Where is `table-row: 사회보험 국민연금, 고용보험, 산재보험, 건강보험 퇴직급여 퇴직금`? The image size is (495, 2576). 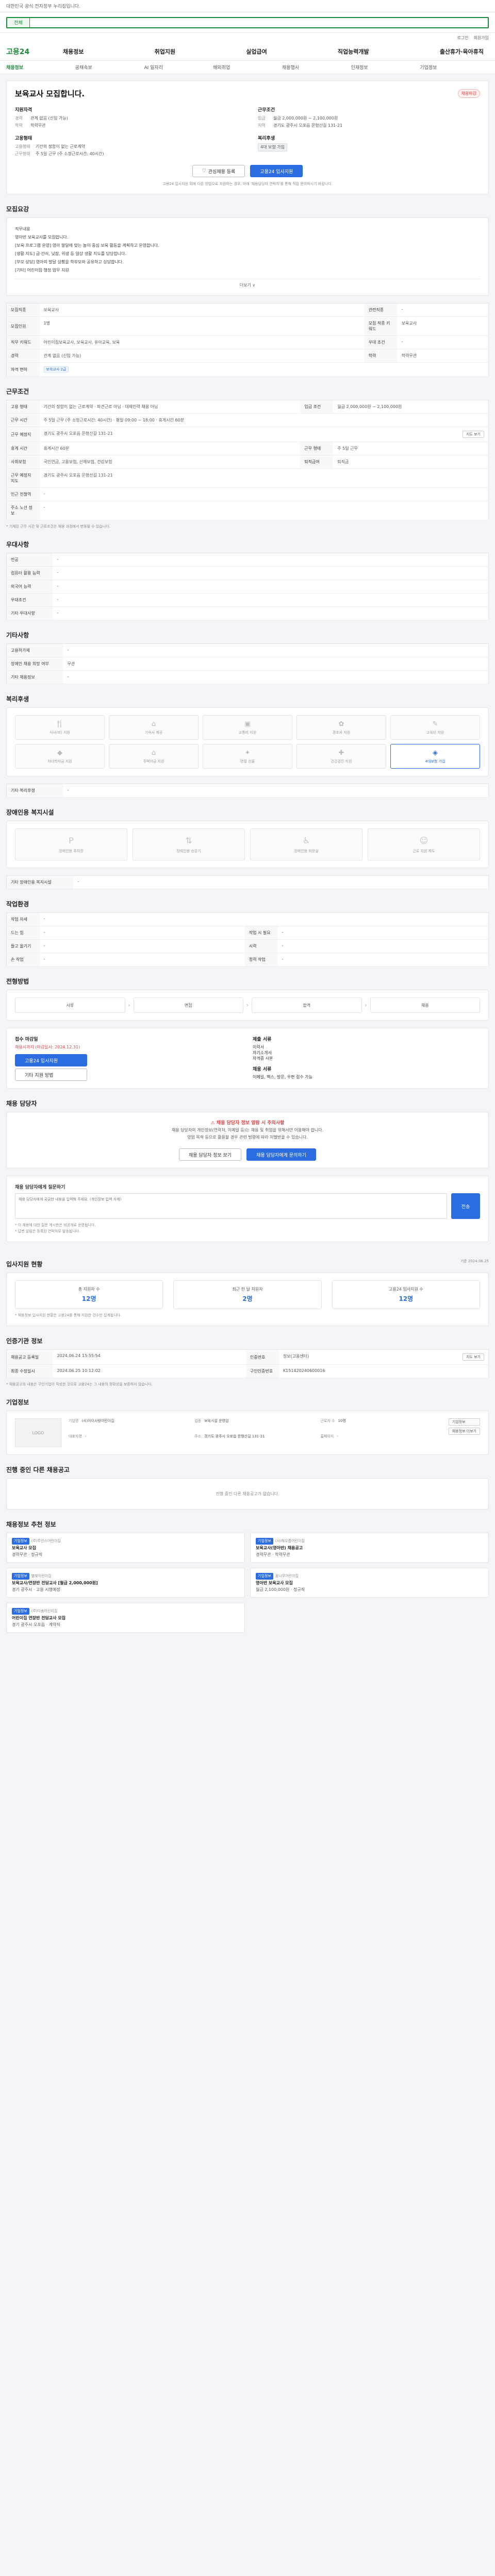
table-row: 사회보험 국민연금, 고용보험, 산재보험, 건강보험 퇴직급여 퇴직금 is located at coordinates (247, 462).